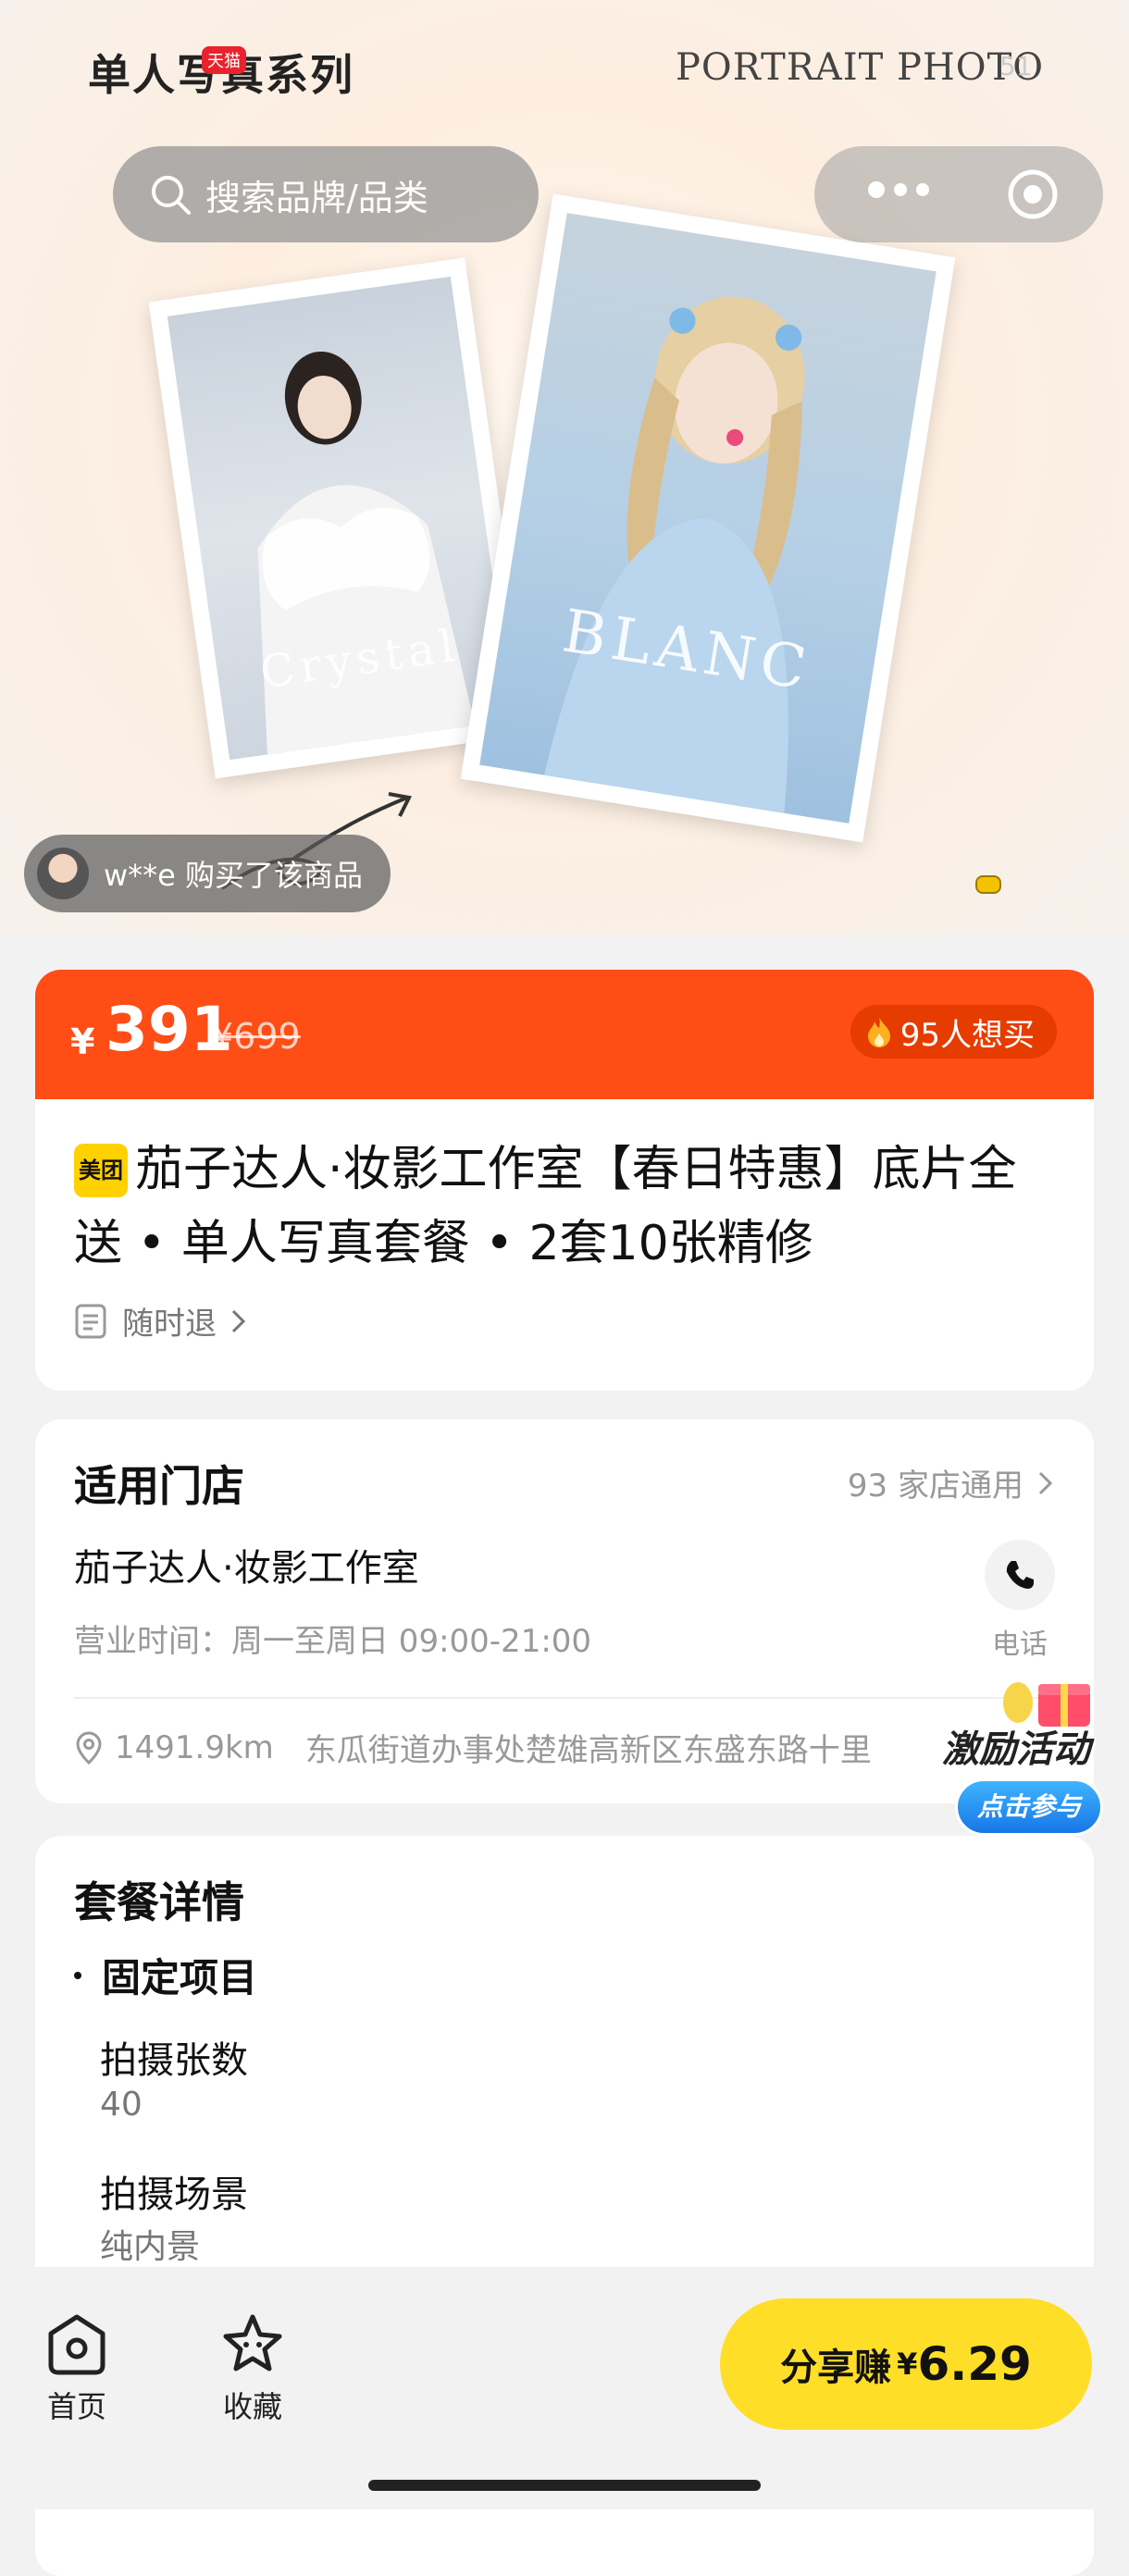  I want to click on phone-icon, so click(1020, 1575).